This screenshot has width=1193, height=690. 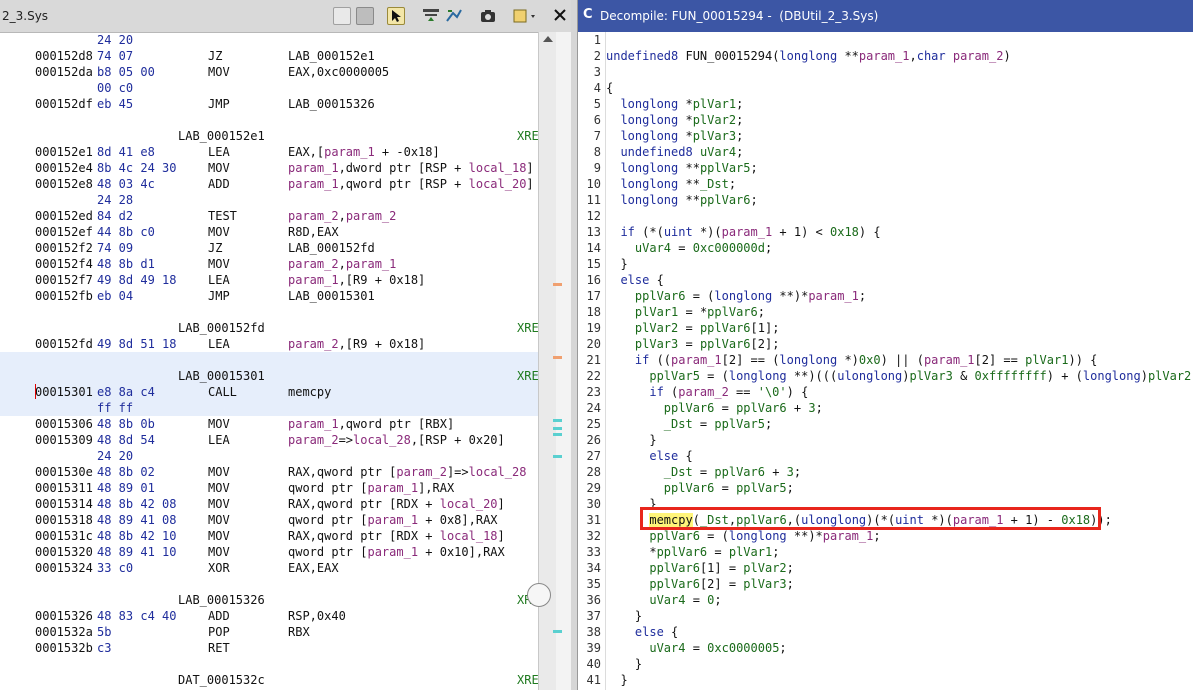 What do you see at coordinates (539, 595) in the screenshot?
I see `overview-toggle` at bounding box center [539, 595].